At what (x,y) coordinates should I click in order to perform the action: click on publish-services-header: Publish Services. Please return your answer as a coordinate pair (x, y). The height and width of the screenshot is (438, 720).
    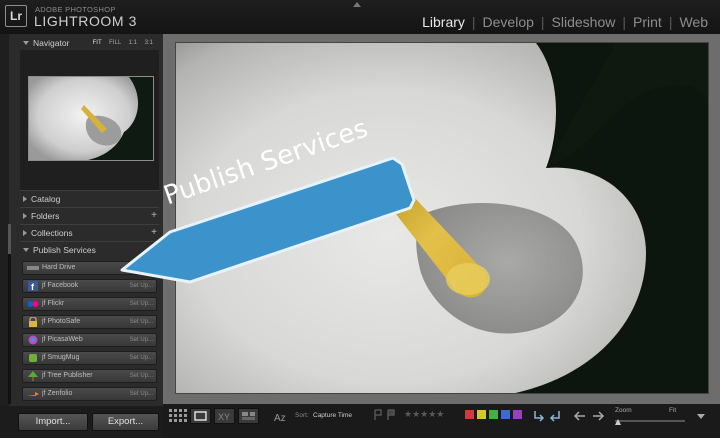
    Looking at the image, I should click on (89, 250).